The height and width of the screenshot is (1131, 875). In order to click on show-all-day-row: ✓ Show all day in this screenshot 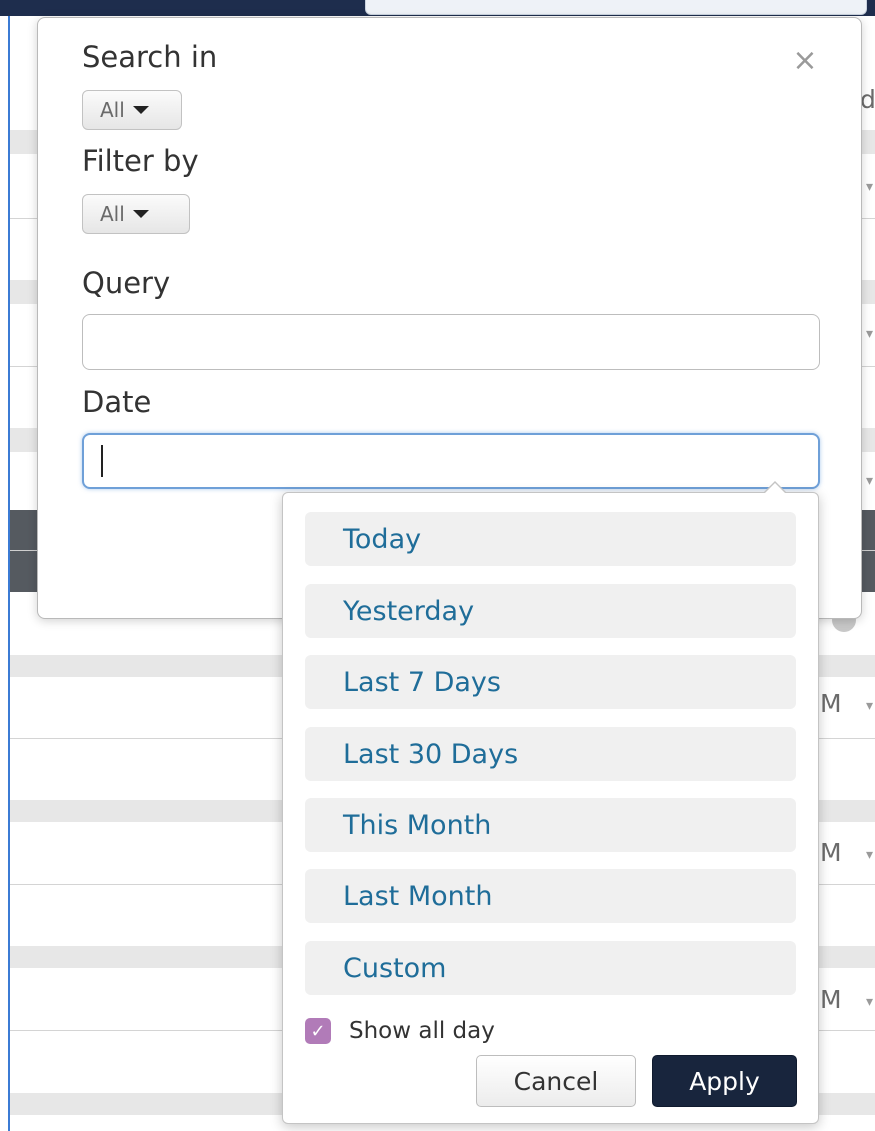, I will do `click(400, 1031)`.